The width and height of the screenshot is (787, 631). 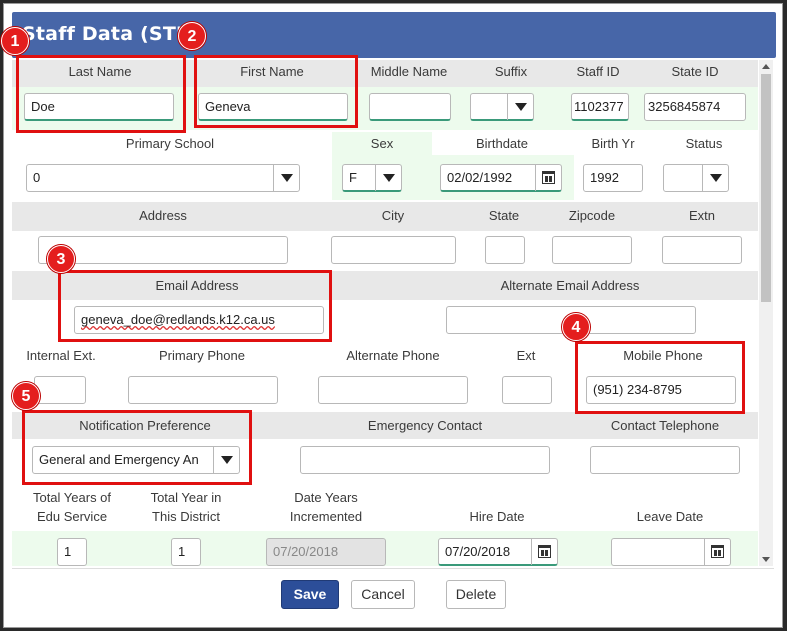 I want to click on extn-input, so click(x=702, y=250).